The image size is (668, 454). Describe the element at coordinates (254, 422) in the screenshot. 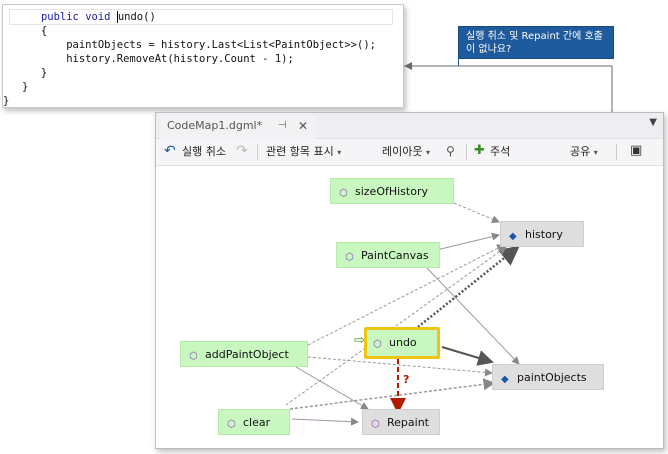

I see `node-clear: ⬡ clear` at that location.